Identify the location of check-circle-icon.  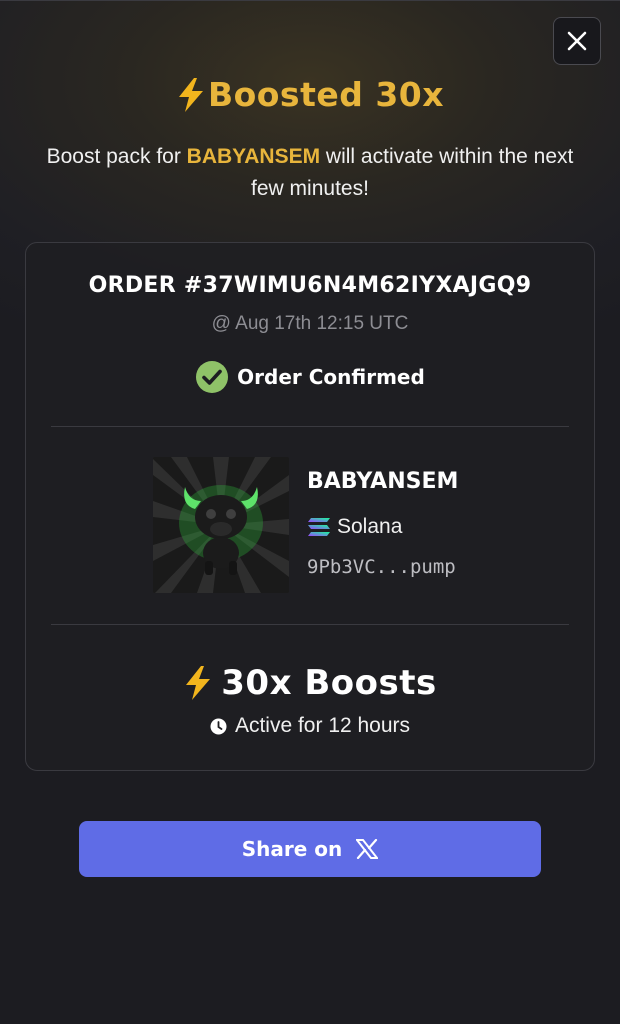
(212, 377).